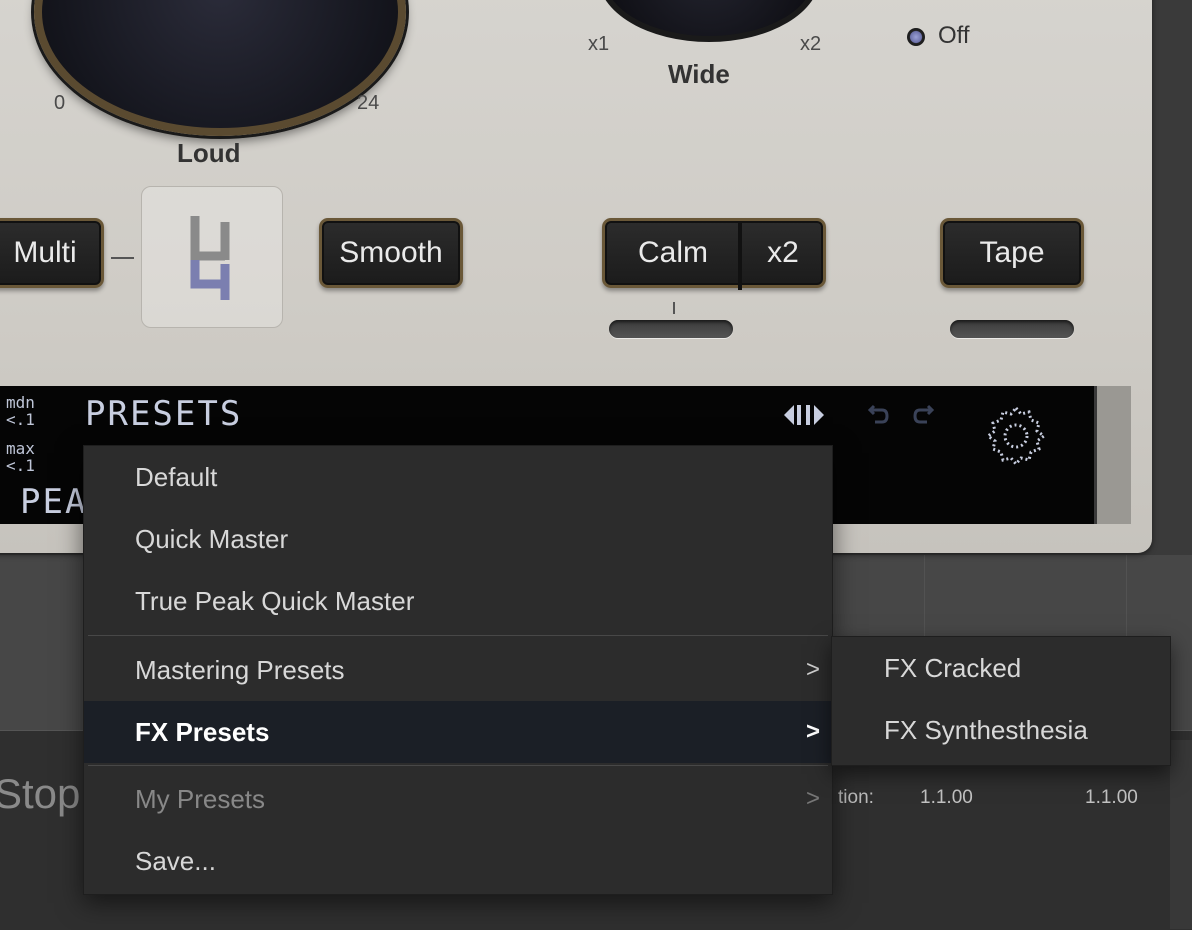 The image size is (1192, 930). Describe the element at coordinates (946, 797) in the screenshot. I see `version-value-a: 1.1.00` at that location.